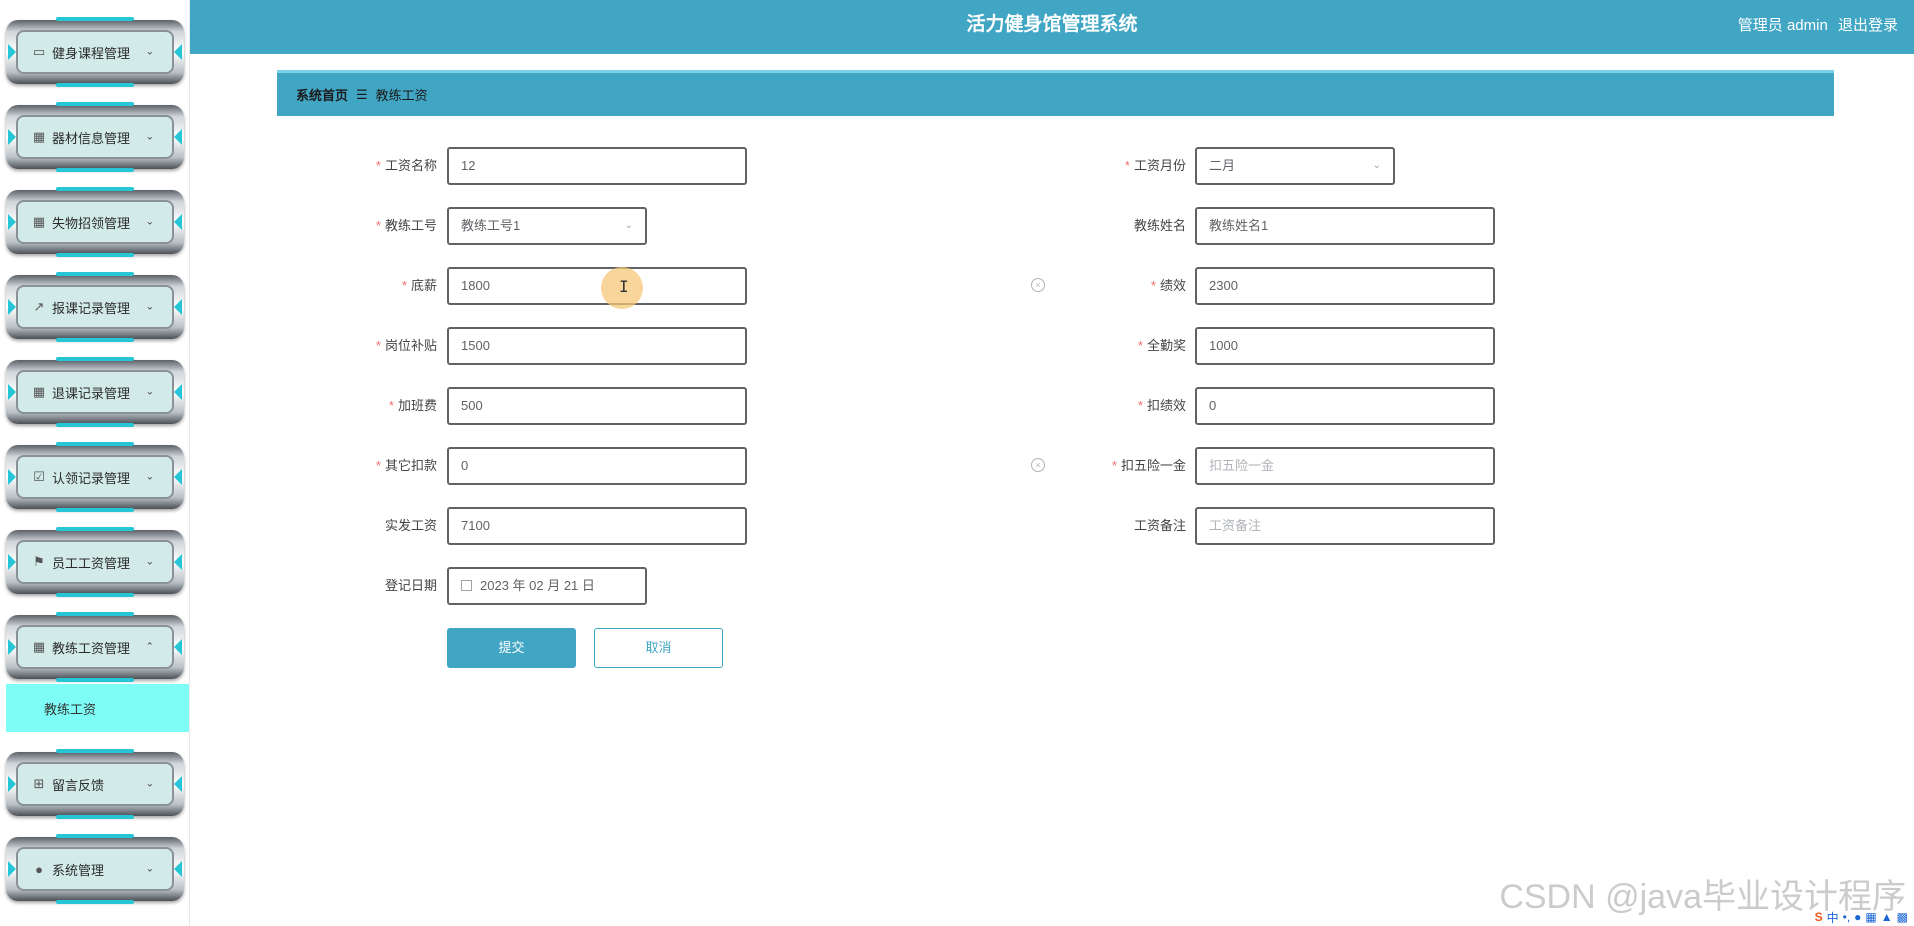  What do you see at coordinates (1155, 165) in the screenshot?
I see `salary-month-label: * 工资月份` at bounding box center [1155, 165].